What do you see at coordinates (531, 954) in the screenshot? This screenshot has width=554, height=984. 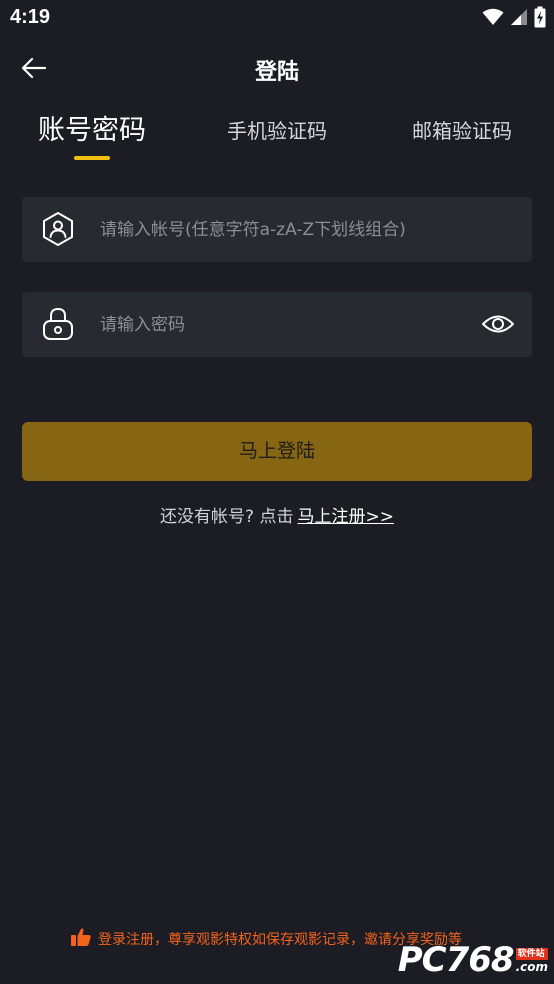 I see `watermark-badge: 软件站` at bounding box center [531, 954].